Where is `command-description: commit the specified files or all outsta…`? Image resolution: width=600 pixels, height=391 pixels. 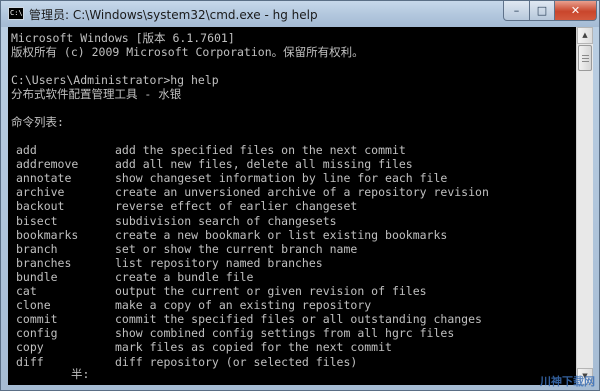
command-description: commit the specified files or all outsta… is located at coordinates (298, 319).